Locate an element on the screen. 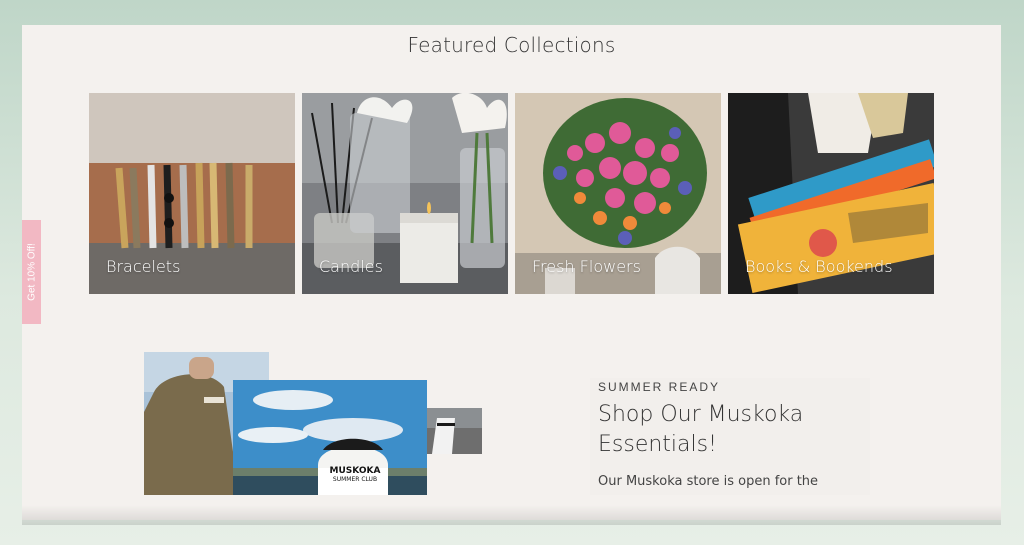 This screenshot has height=545, width=1024. discount-side-tab: Get 10% Off! is located at coordinates (31, 272).